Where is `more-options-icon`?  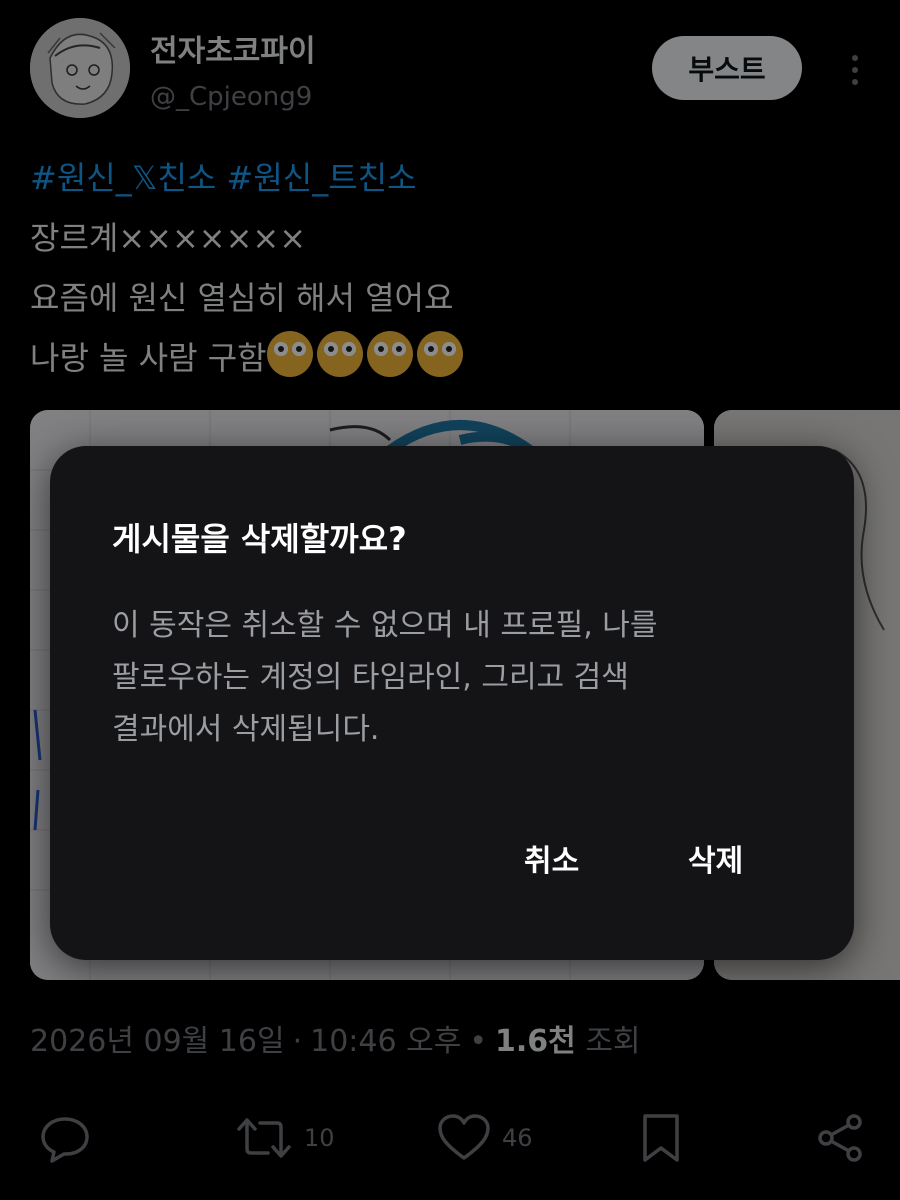 more-options-icon is located at coordinates (855, 70).